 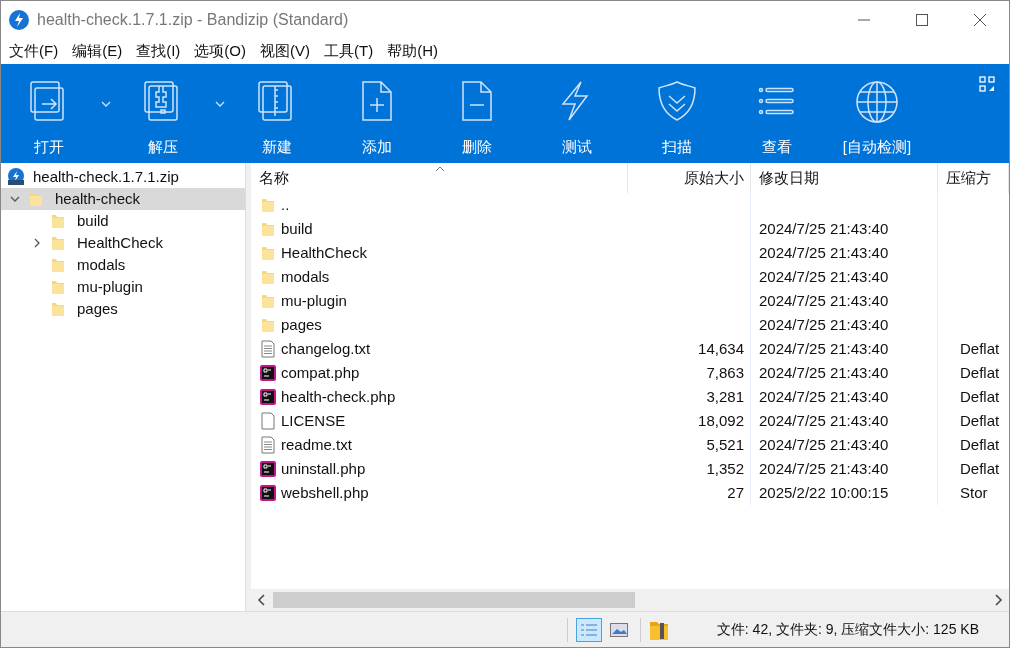 What do you see at coordinates (37, 243) in the screenshot?
I see `chevron-right-icon` at bounding box center [37, 243].